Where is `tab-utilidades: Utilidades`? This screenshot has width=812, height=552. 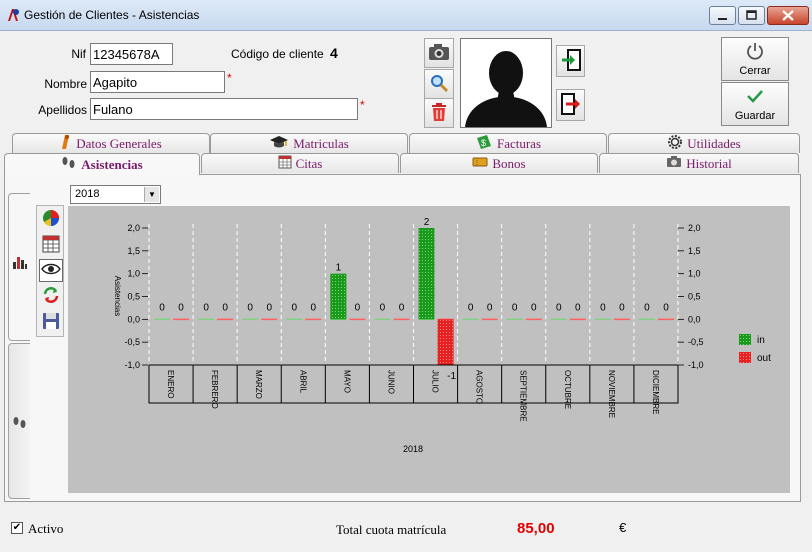 tab-utilidades: Utilidades is located at coordinates (704, 143).